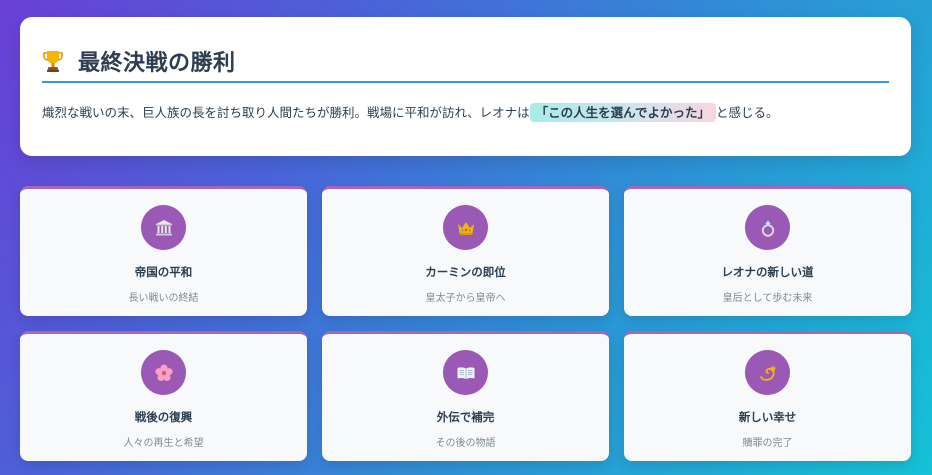  Describe the element at coordinates (465, 272) in the screenshot. I see `card-title: カーミンの即位` at that location.